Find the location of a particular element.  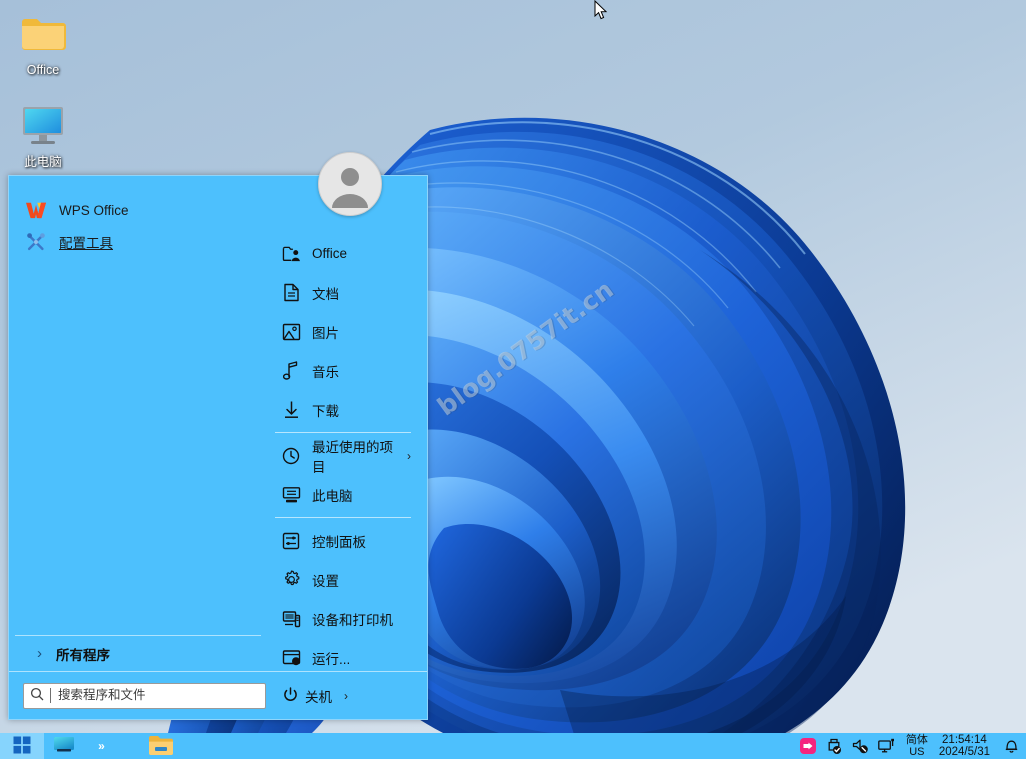

download-icon is located at coordinates (291, 410).